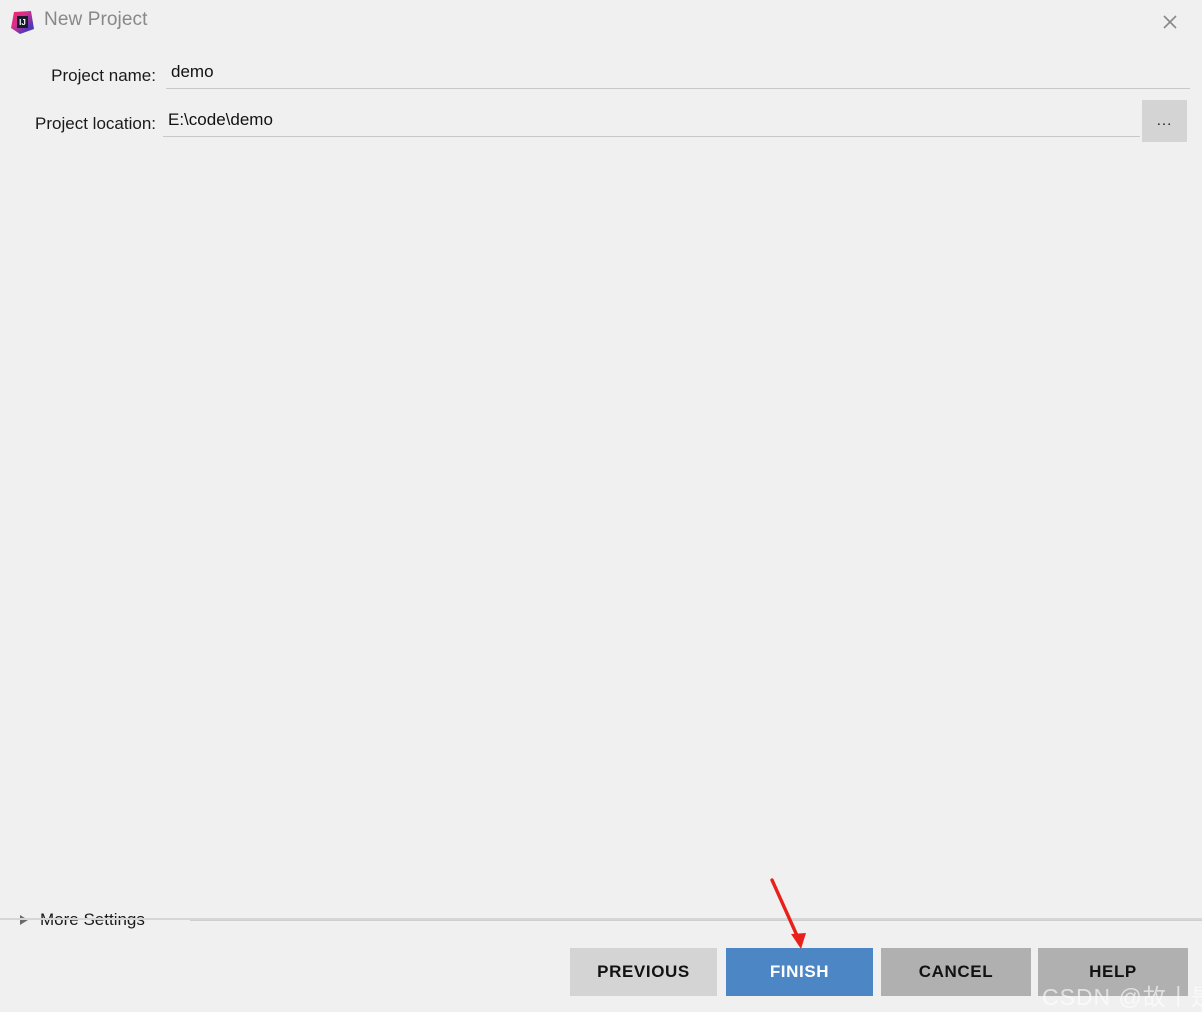  I want to click on project-location-row: Project location:, so click(601, 128).